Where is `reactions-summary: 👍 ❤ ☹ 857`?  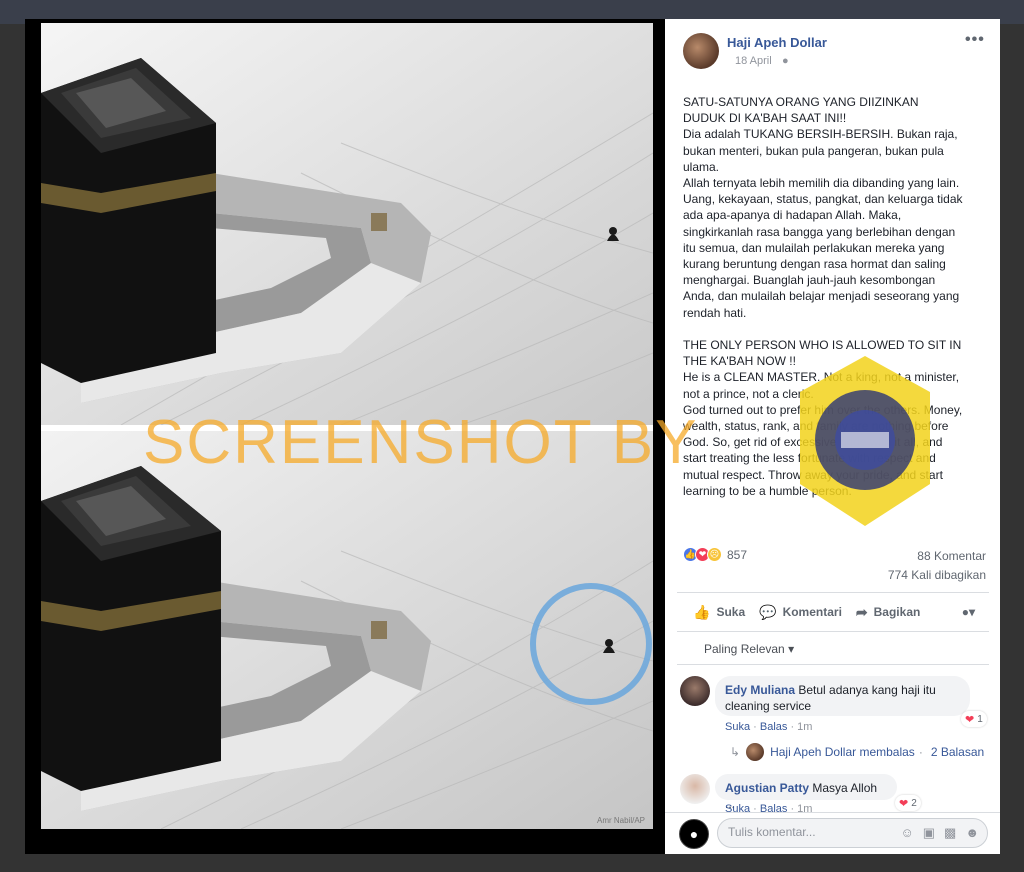 reactions-summary: 👍 ❤ ☹ 857 is located at coordinates (715, 554).